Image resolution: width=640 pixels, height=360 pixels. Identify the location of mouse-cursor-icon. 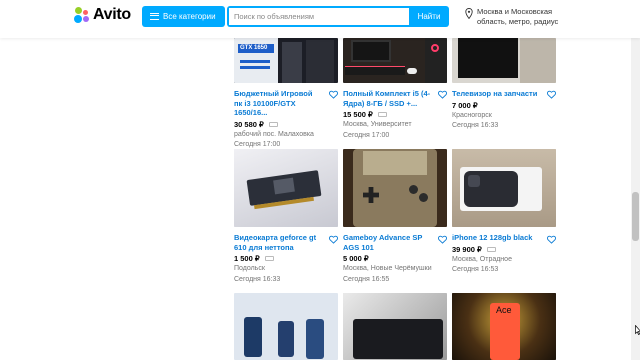
(637, 330).